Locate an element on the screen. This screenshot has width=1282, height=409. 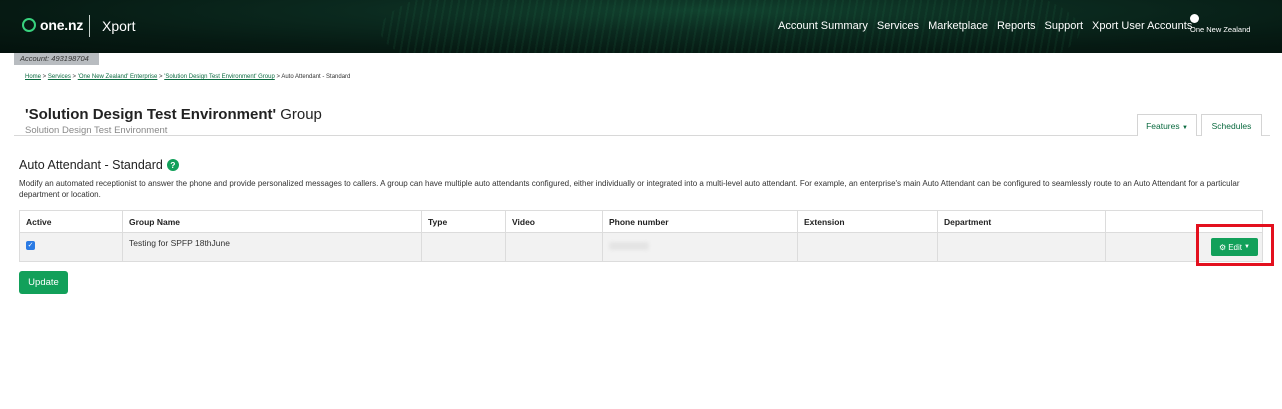
col-group-name: Group Name is located at coordinates (272, 221).